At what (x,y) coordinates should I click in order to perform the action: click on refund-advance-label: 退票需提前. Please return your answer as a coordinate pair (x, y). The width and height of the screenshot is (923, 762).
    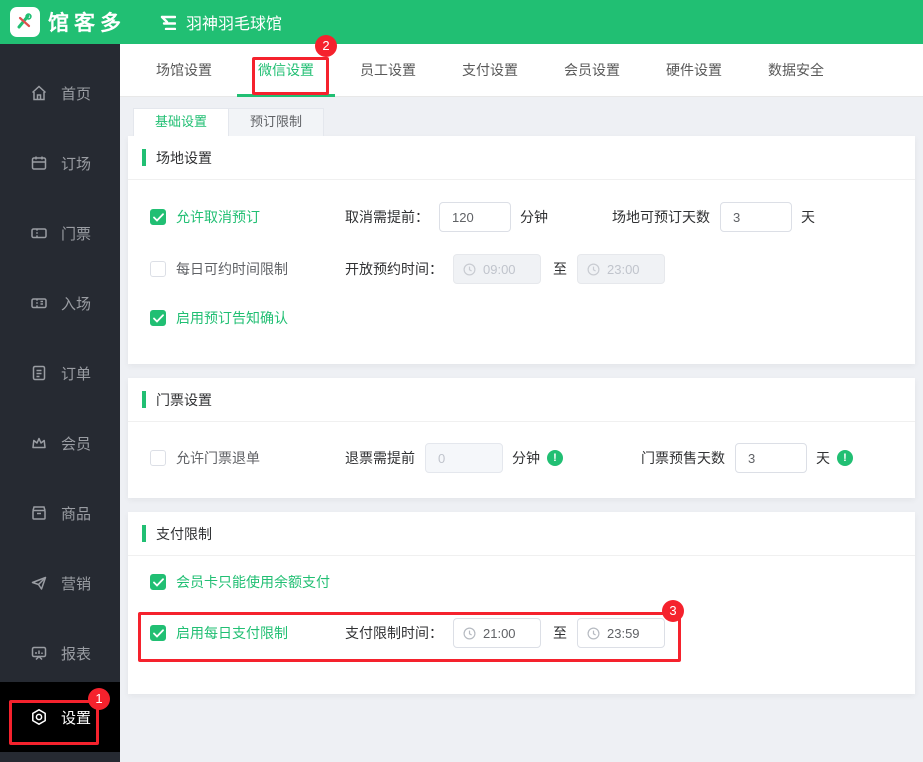
    Looking at the image, I should click on (380, 458).